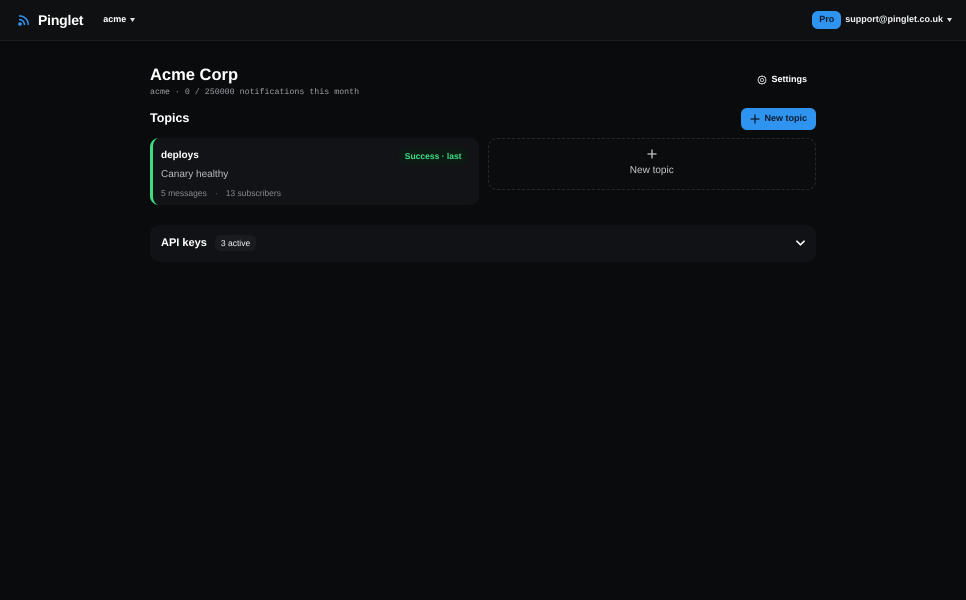 This screenshot has width=966, height=600. Describe the element at coordinates (180, 156) in the screenshot. I see `topic-name: deploys` at that location.